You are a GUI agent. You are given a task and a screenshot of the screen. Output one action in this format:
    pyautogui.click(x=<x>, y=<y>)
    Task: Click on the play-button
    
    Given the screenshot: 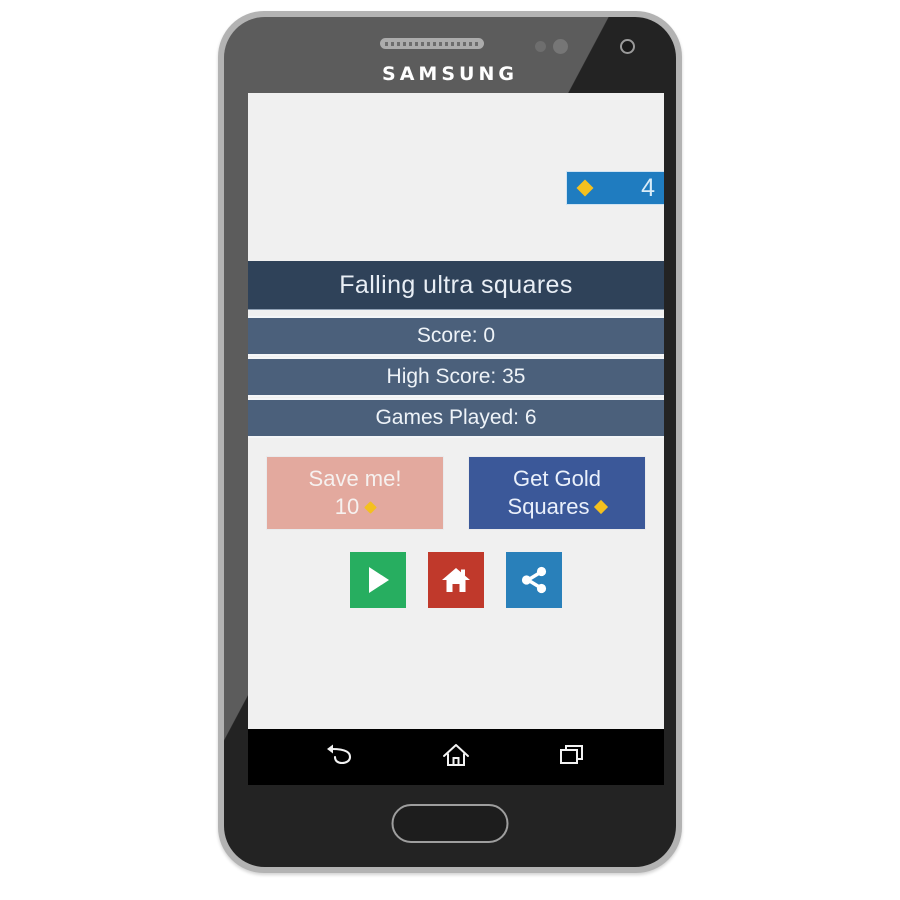 What is the action you would take?
    pyautogui.click(x=378, y=580)
    